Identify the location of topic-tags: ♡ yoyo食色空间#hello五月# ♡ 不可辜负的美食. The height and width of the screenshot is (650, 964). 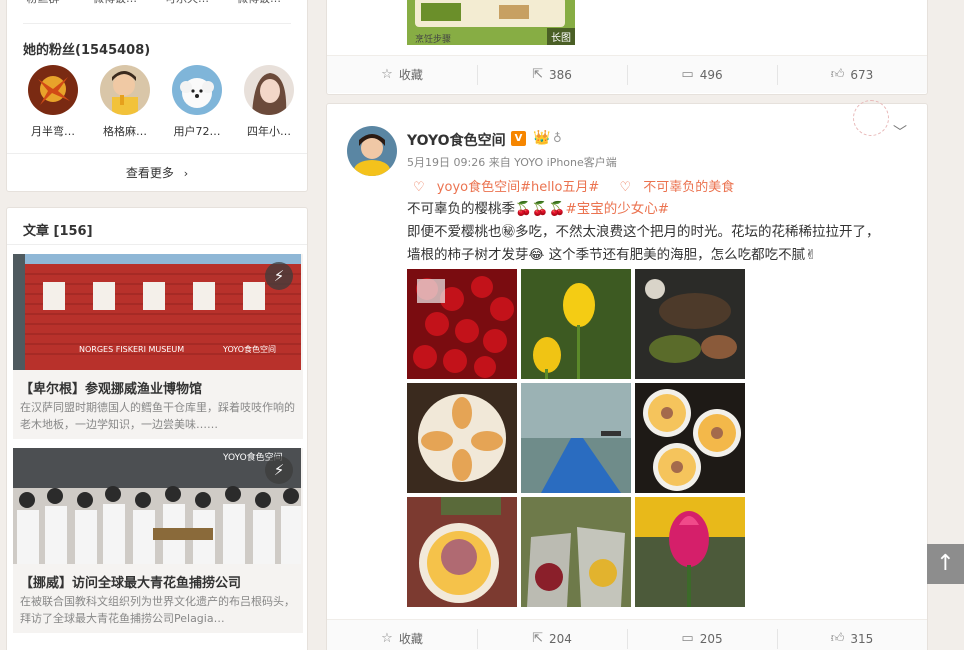
(581, 185).